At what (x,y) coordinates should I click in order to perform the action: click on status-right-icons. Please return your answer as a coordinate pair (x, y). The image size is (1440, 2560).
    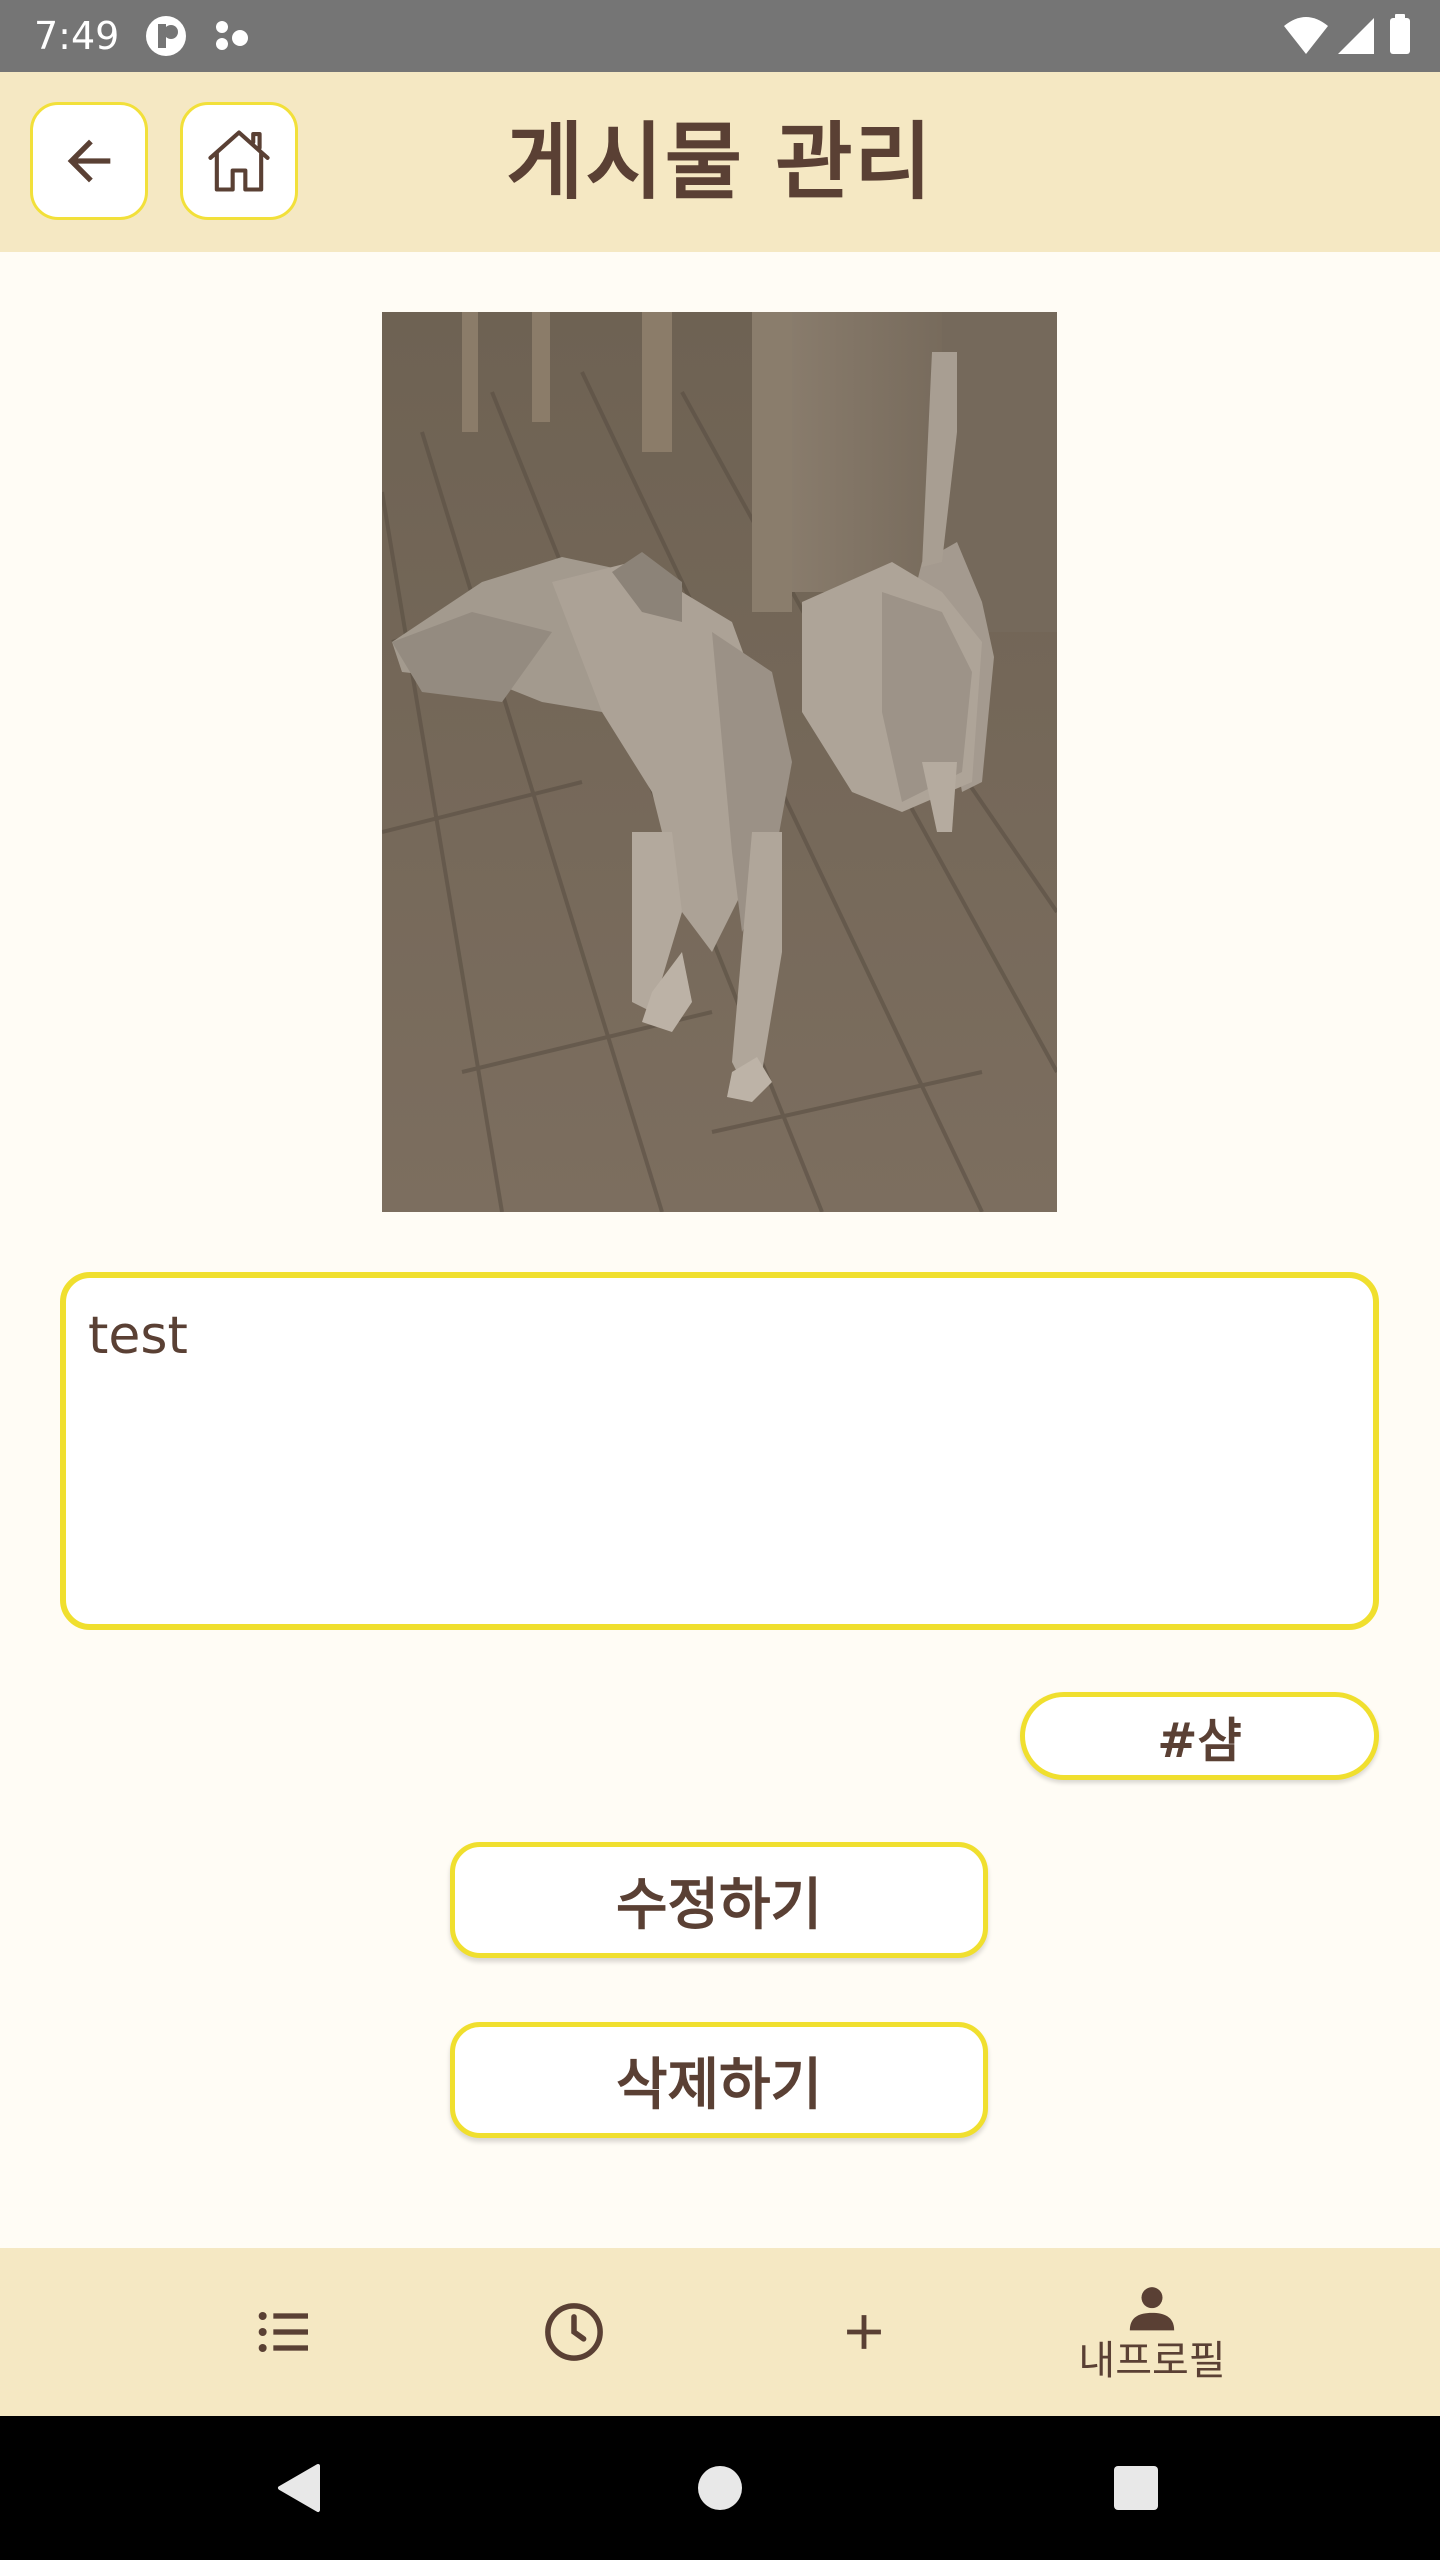
    Looking at the image, I should click on (1348, 38).